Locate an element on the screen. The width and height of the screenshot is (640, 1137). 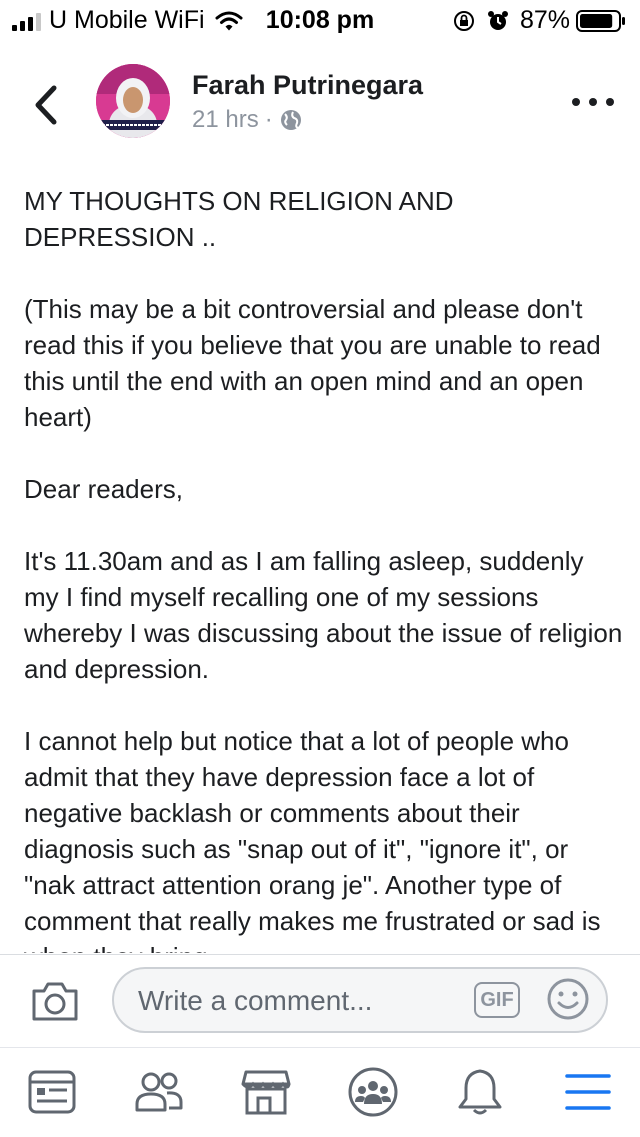
tab-news-feed is located at coordinates (52, 1092).